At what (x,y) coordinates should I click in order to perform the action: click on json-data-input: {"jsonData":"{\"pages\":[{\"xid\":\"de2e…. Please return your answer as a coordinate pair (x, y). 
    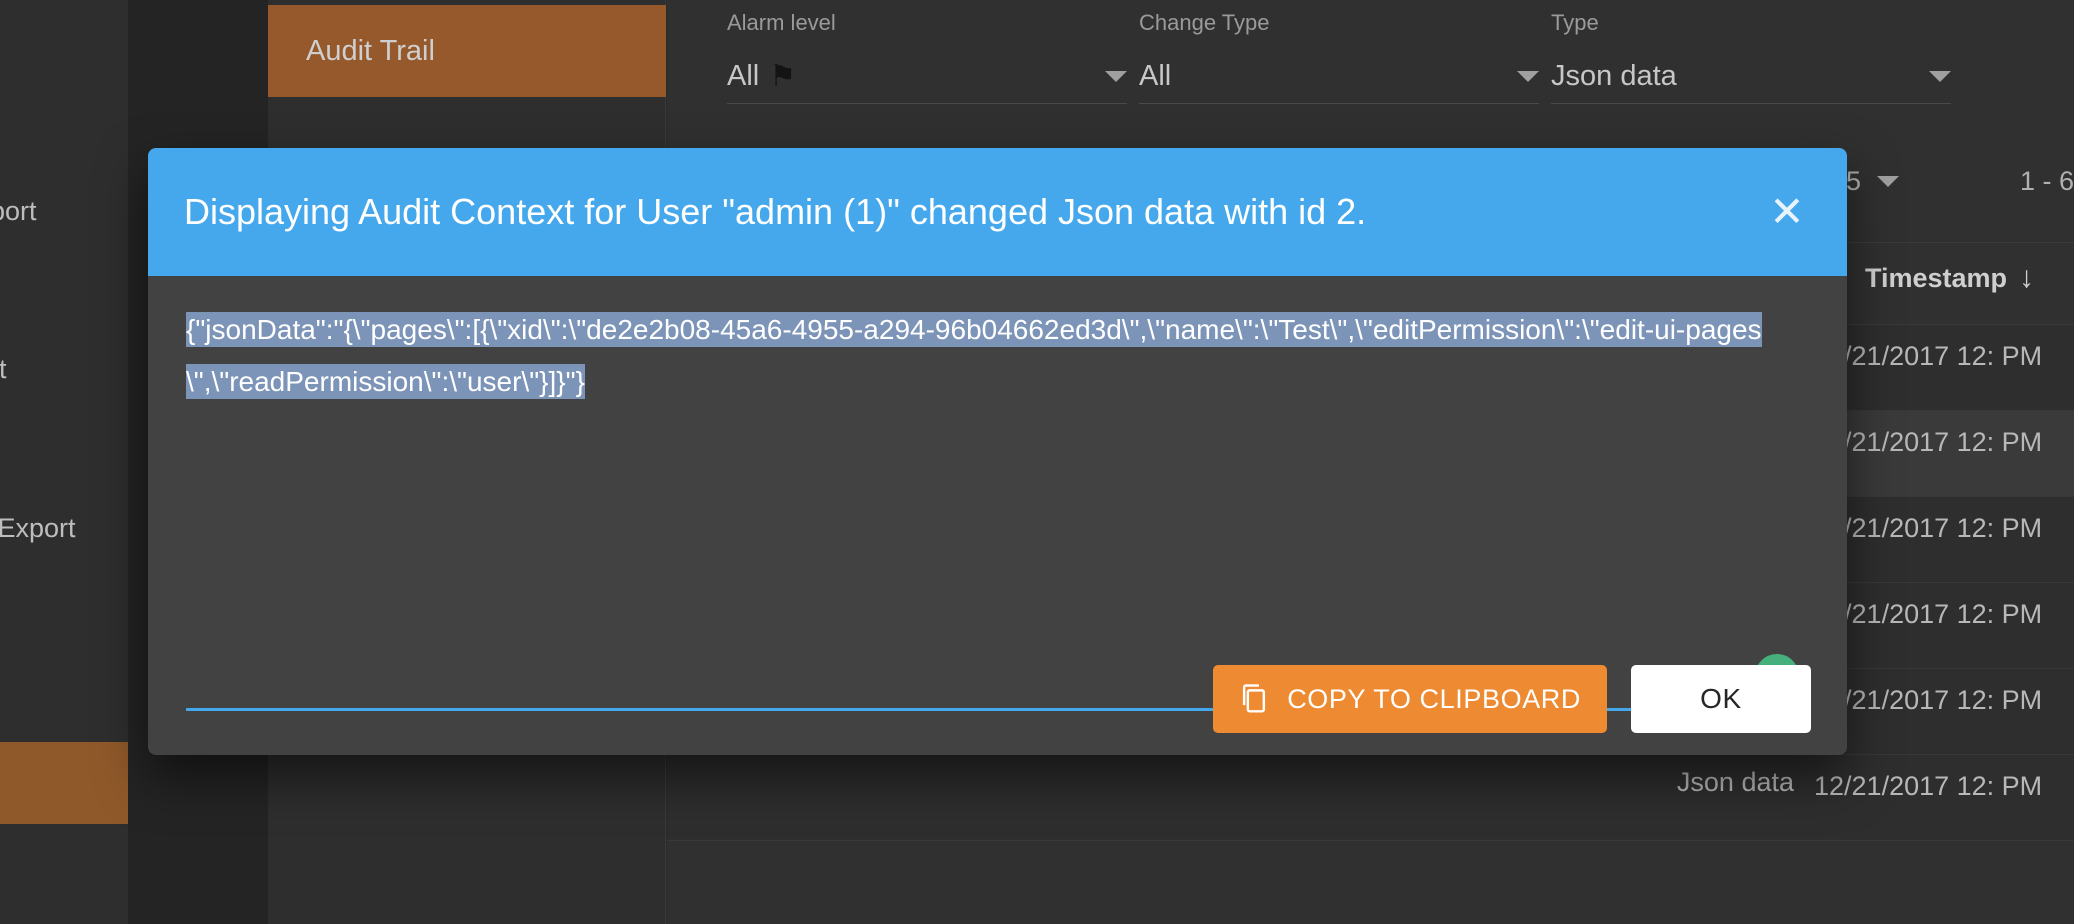
    Looking at the image, I should click on (997, 356).